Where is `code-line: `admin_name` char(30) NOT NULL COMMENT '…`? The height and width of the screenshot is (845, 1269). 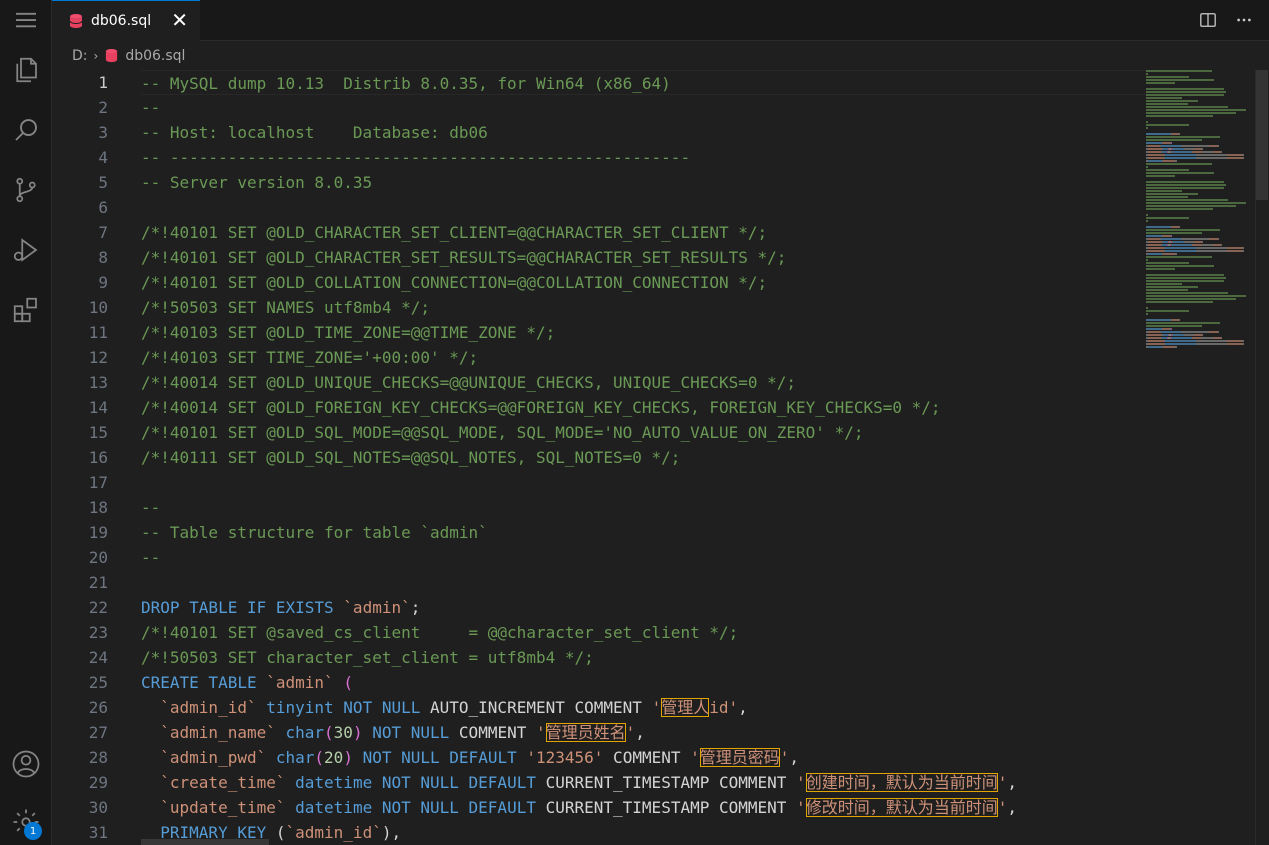 code-line: `admin_name` char(30) NOT NULL COMMENT '… is located at coordinates (643, 732).